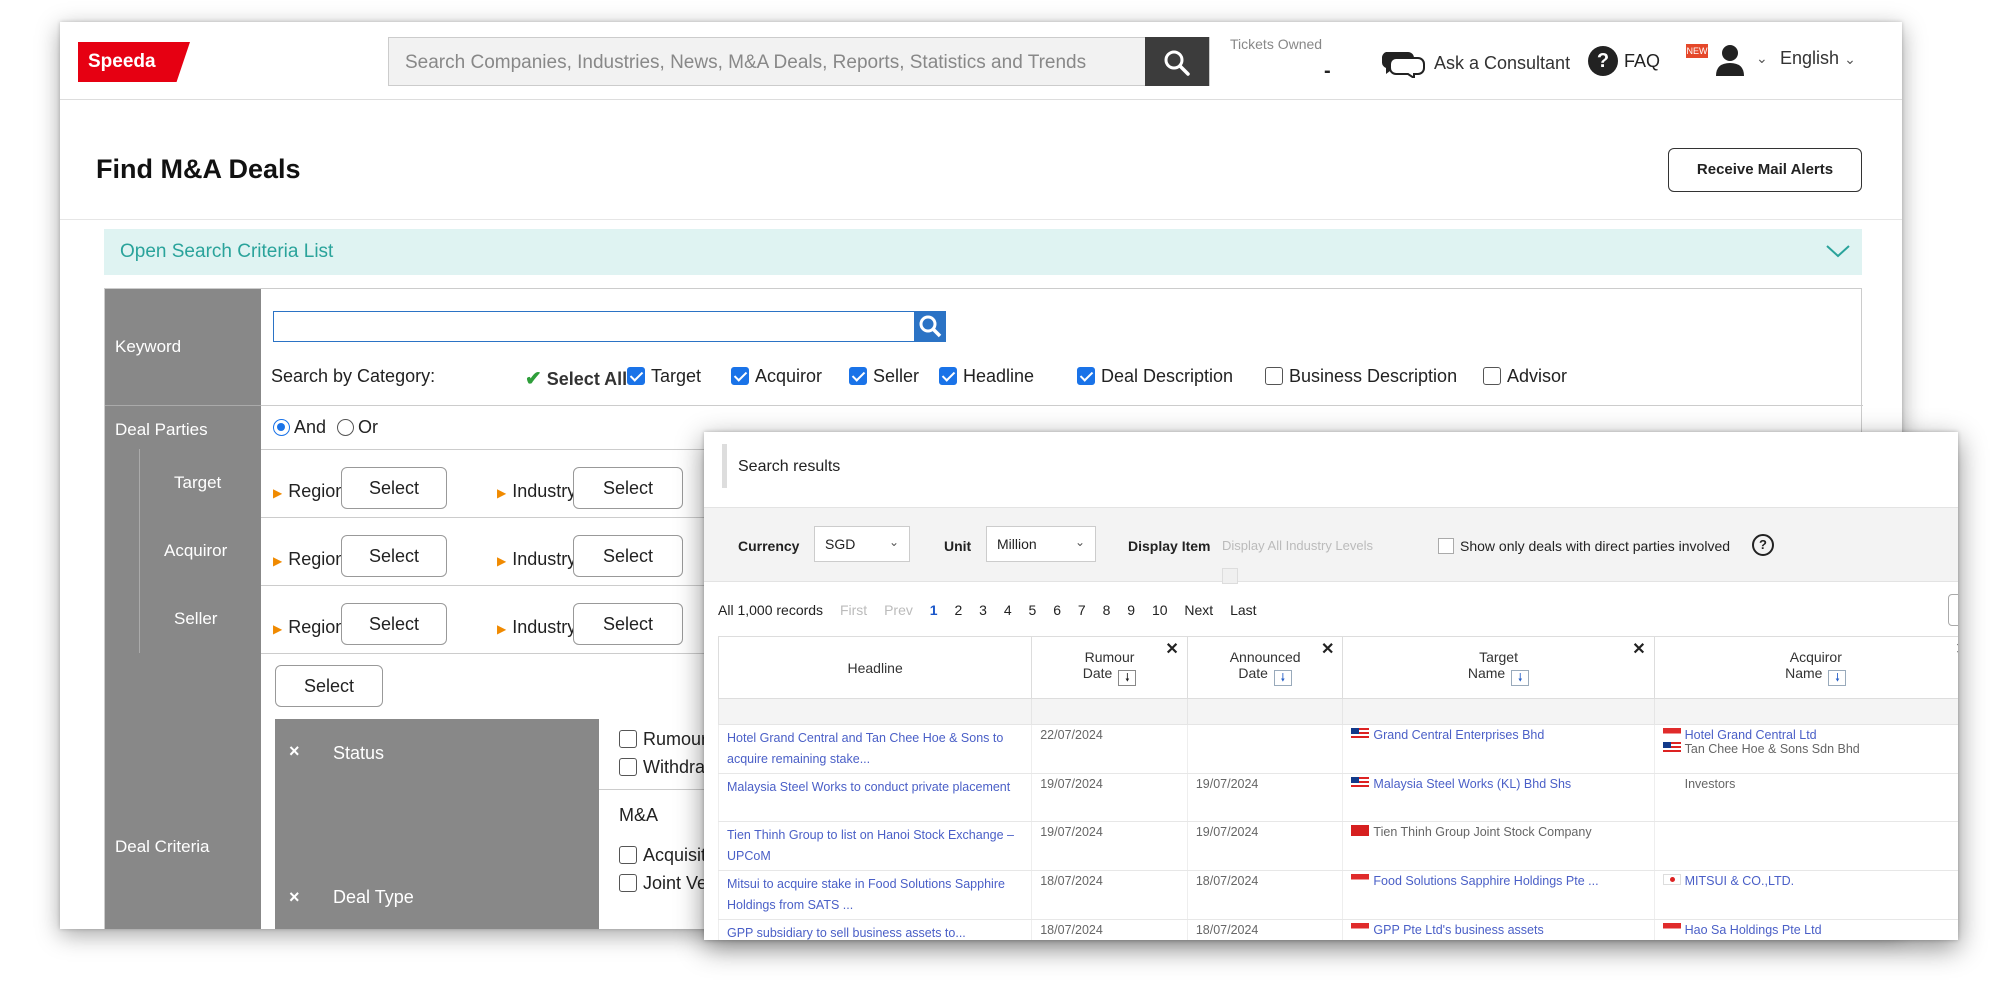 Image resolution: width=2000 pixels, height=1000 pixels. I want to click on acquiror-name-cell: MITSUI & CO.,LTD., so click(1805, 895).